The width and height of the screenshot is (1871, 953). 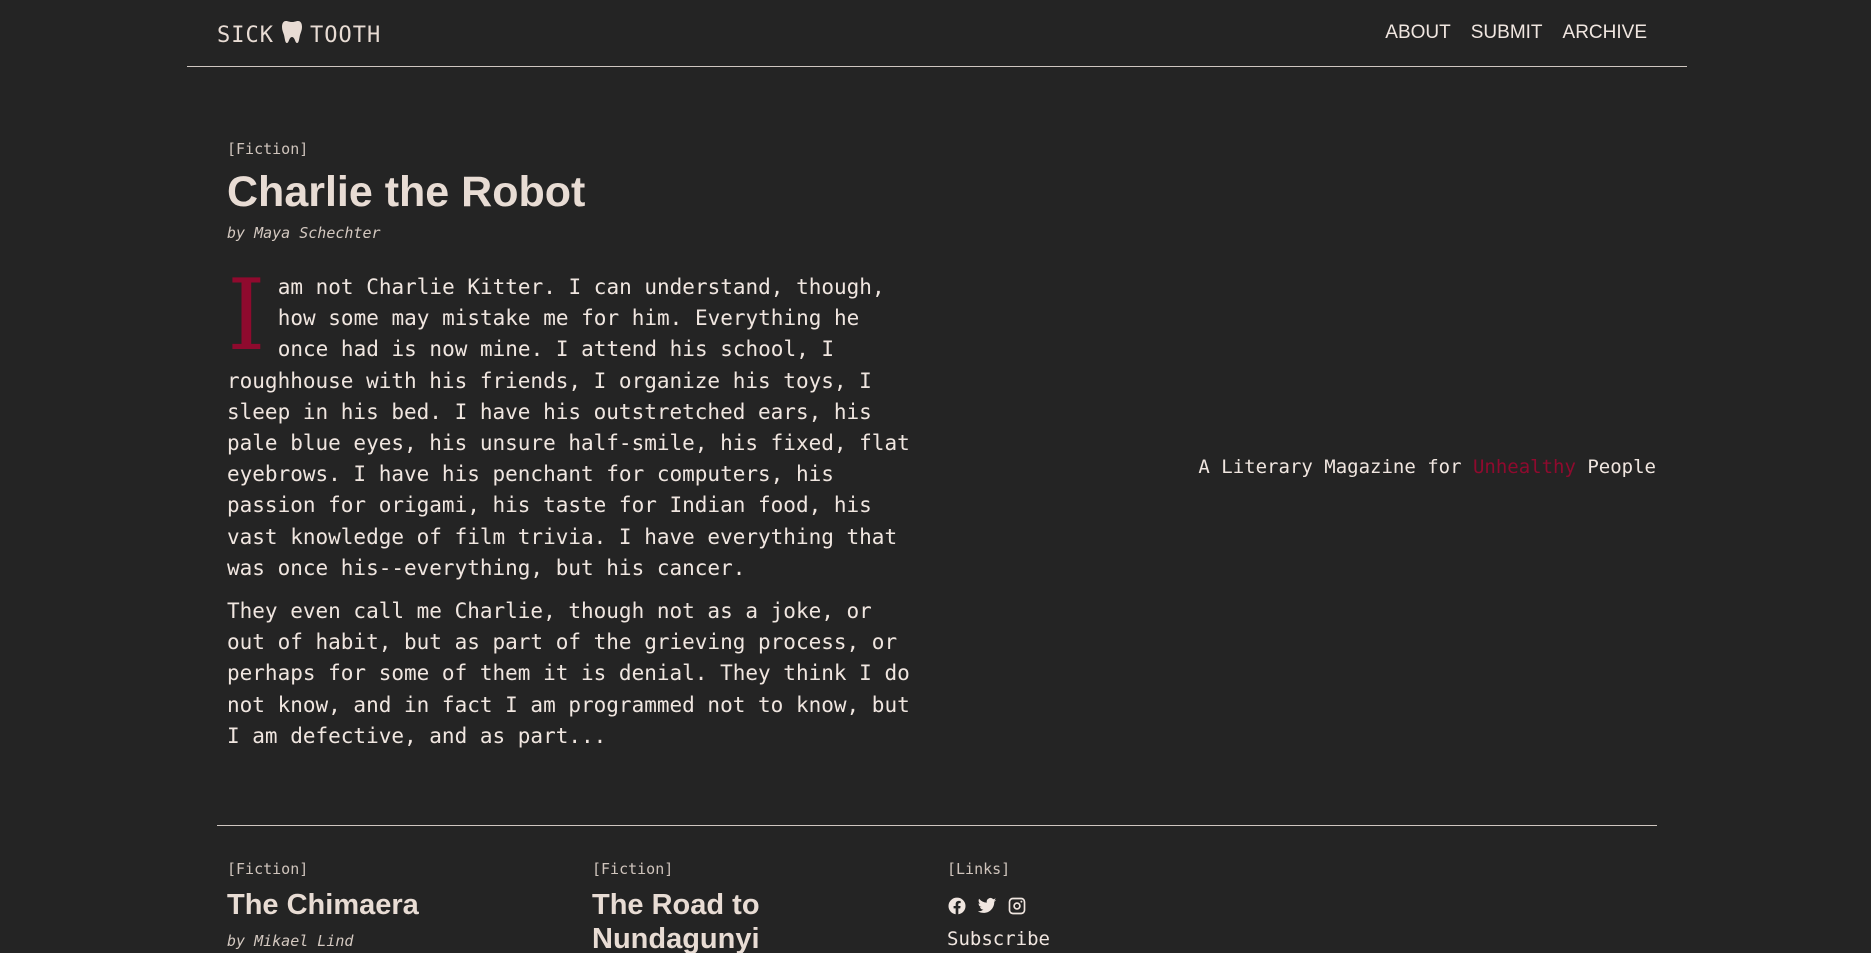 What do you see at coordinates (957, 906) in the screenshot?
I see `facebook-icon` at bounding box center [957, 906].